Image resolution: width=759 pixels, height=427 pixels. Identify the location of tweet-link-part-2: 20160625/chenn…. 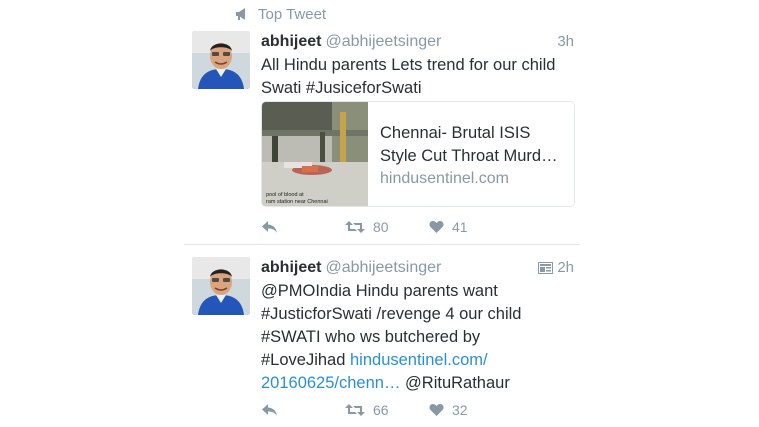
(330, 383).